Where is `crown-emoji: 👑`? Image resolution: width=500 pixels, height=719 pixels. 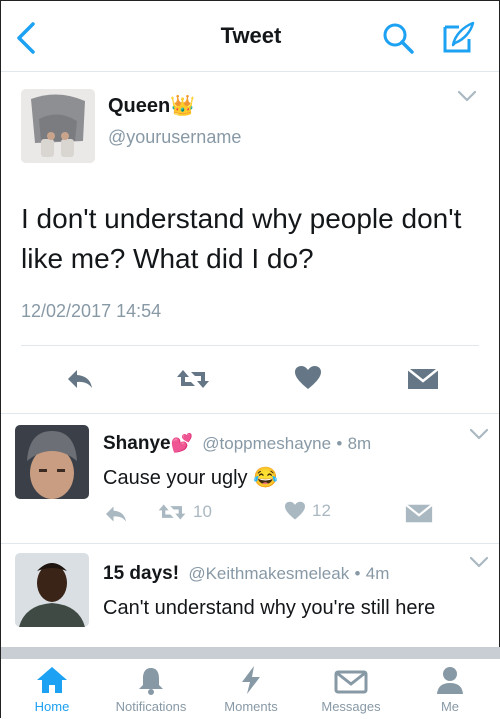
crown-emoji: 👑 is located at coordinates (183, 106).